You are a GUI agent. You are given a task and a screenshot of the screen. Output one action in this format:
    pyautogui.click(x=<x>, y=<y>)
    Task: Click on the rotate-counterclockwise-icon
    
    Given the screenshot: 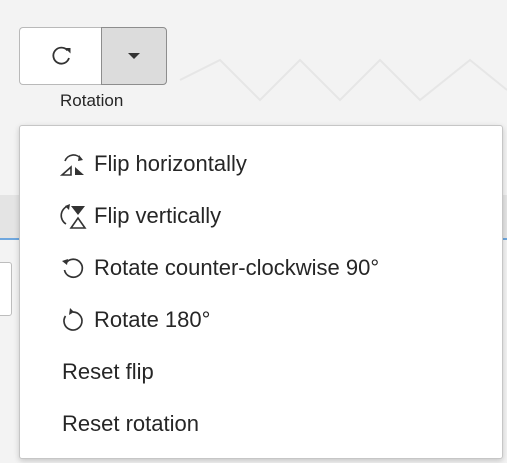 What is the action you would take?
    pyautogui.click(x=73, y=268)
    